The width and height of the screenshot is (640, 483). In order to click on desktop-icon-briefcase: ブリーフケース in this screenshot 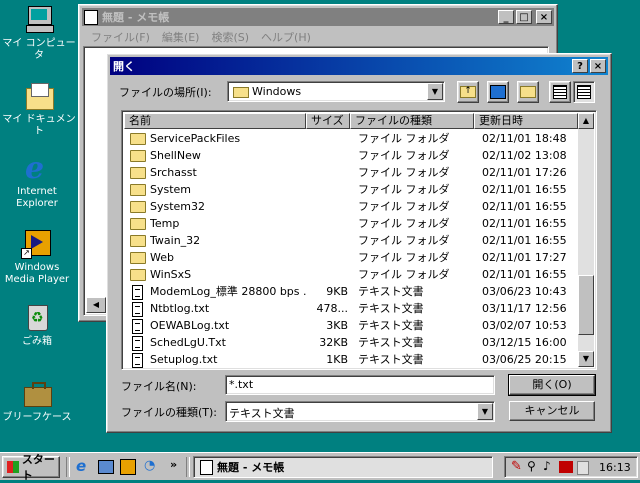, I will do `click(37, 401)`.